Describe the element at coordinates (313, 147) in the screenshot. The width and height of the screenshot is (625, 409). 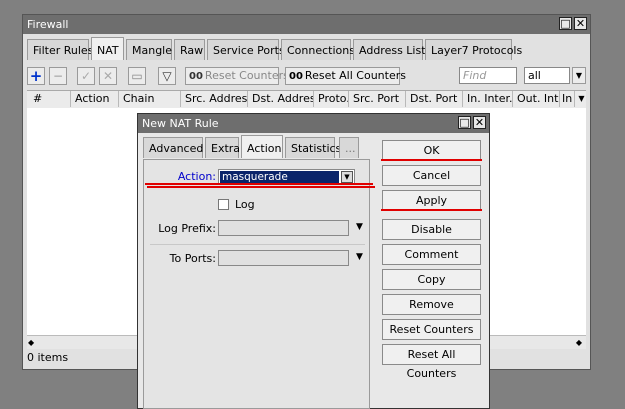
I see `tab-statistics: Statistics` at that location.